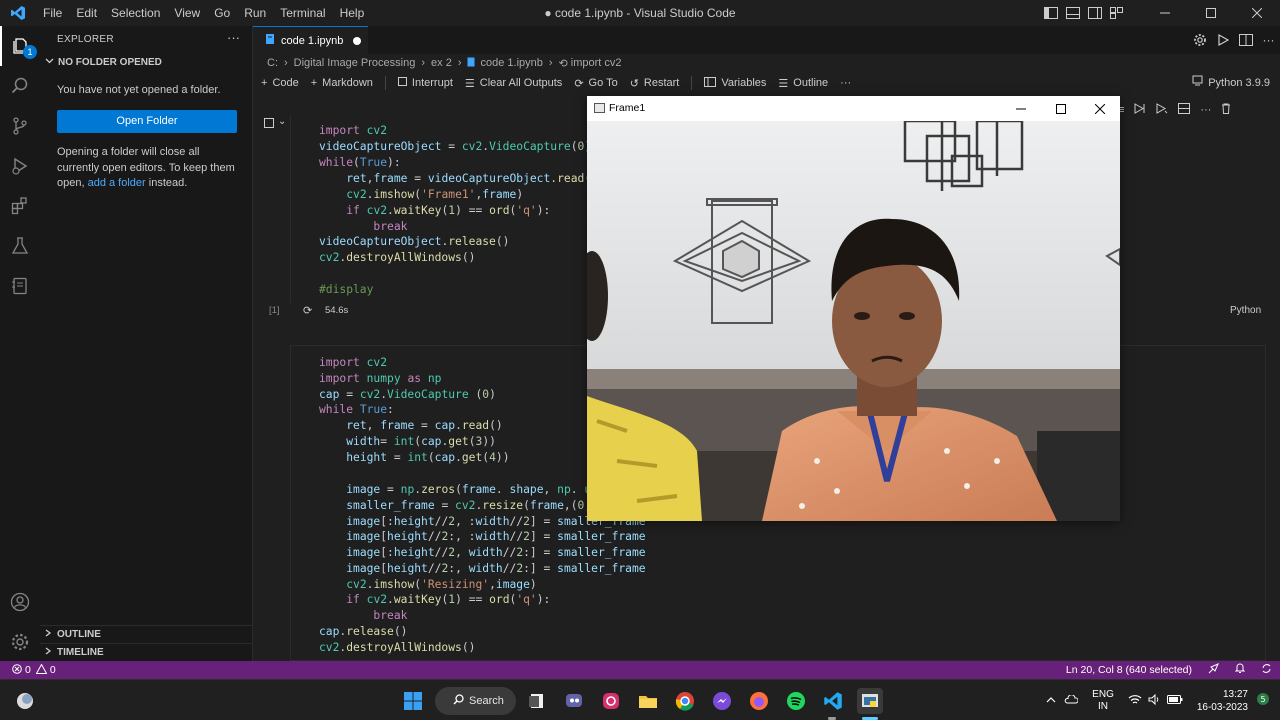  Describe the element at coordinates (1263, 700) in the screenshot. I see `notification-center-icon: 5` at that location.